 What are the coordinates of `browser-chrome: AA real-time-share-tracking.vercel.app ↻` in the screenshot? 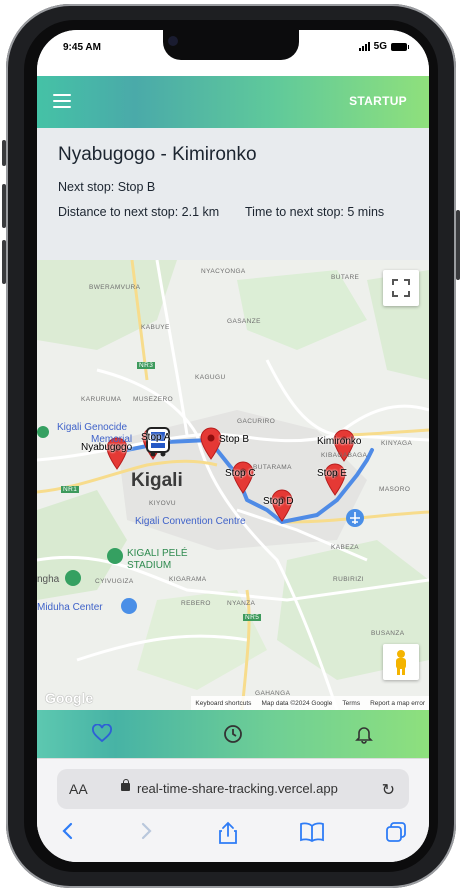 It's located at (233, 810).